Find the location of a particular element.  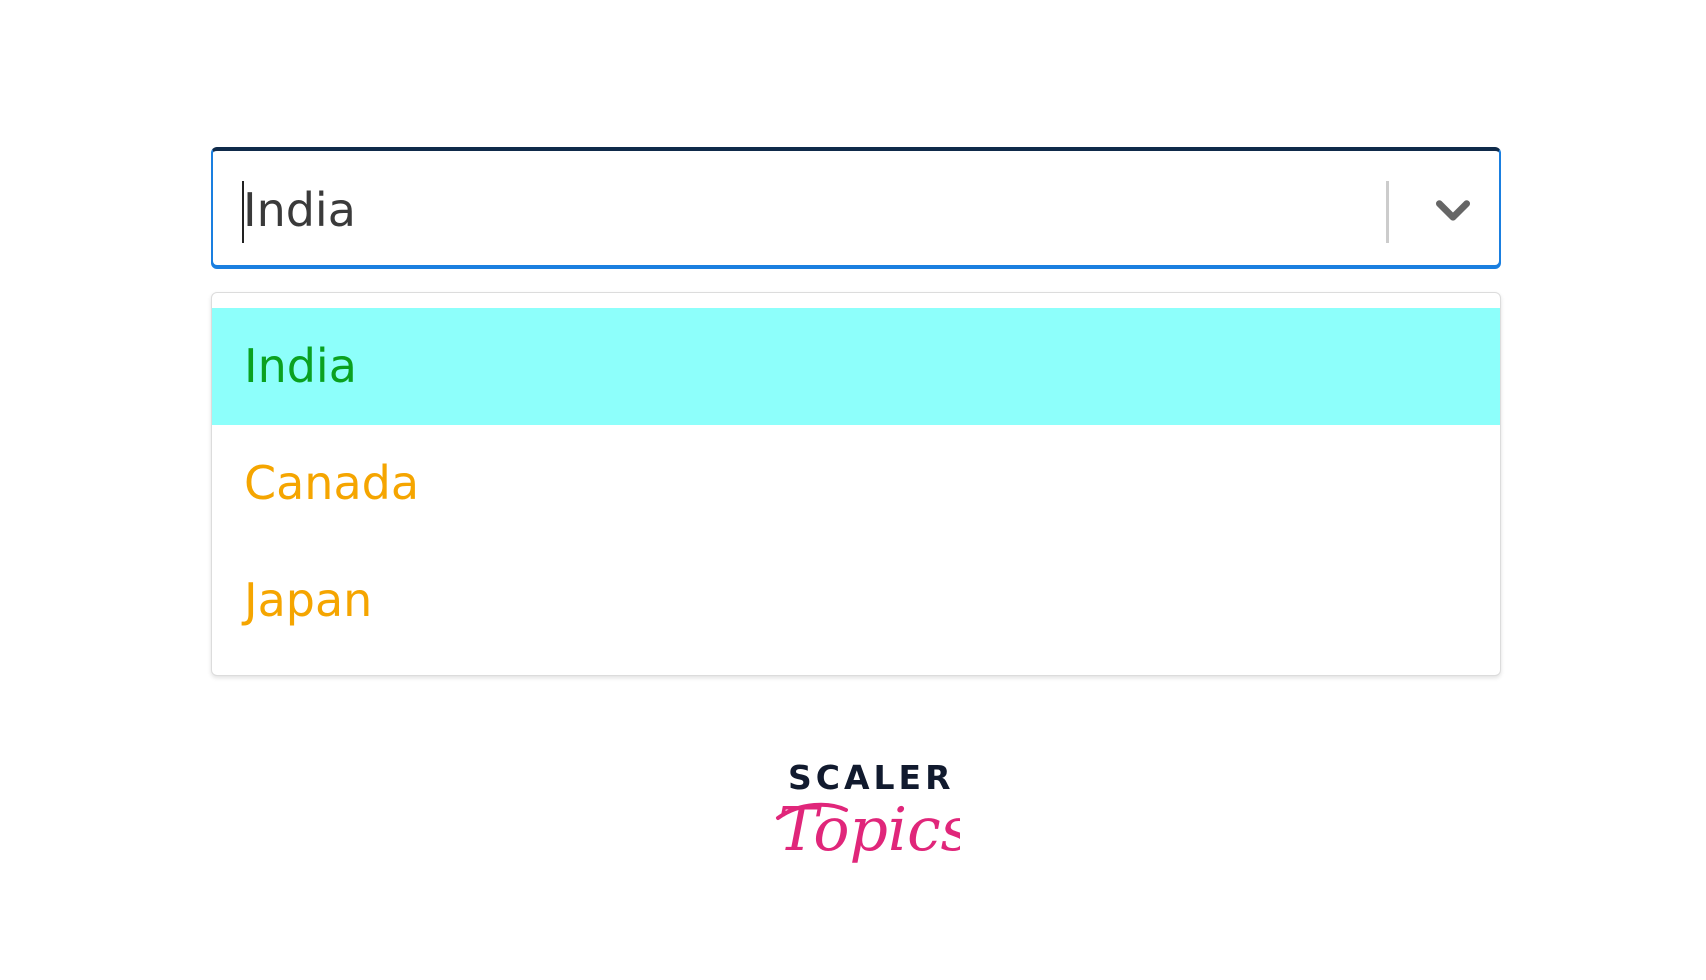

option-label: Japan is located at coordinates (308, 600).